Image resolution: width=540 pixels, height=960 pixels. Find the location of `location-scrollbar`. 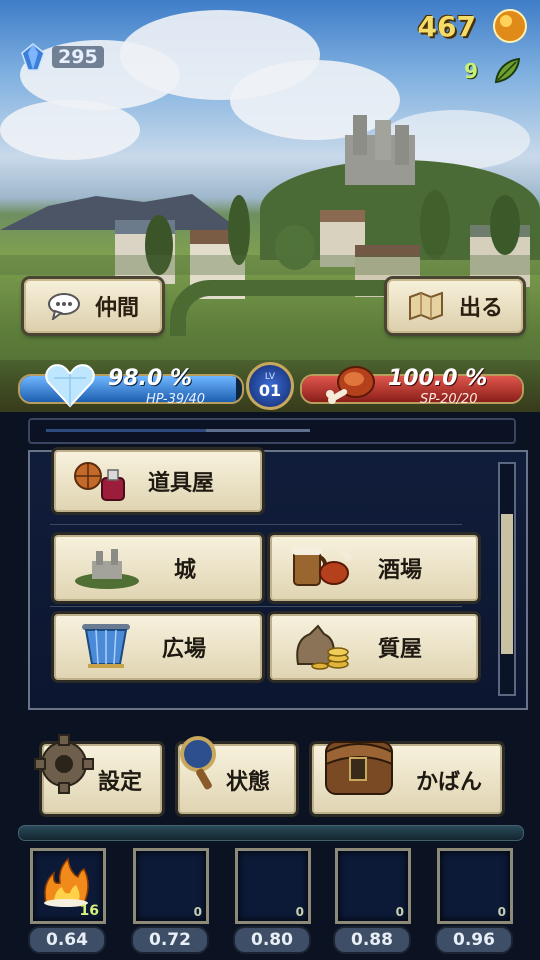

location-scrollbar is located at coordinates (507, 579).